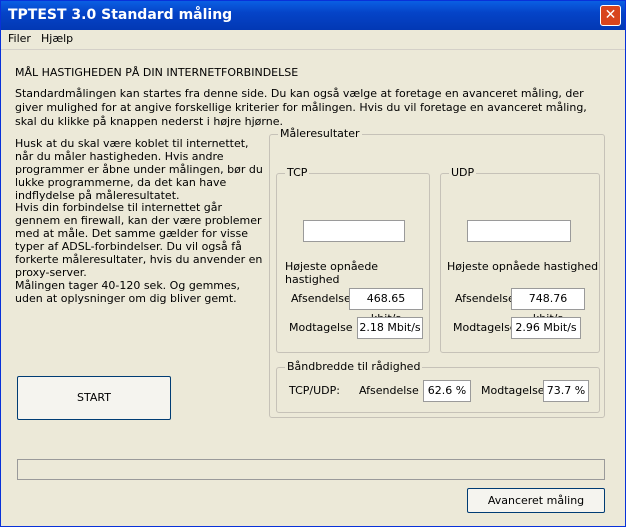 This screenshot has width=640, height=529. I want to click on tcp-send-label: Afsendelse, so click(321, 298).